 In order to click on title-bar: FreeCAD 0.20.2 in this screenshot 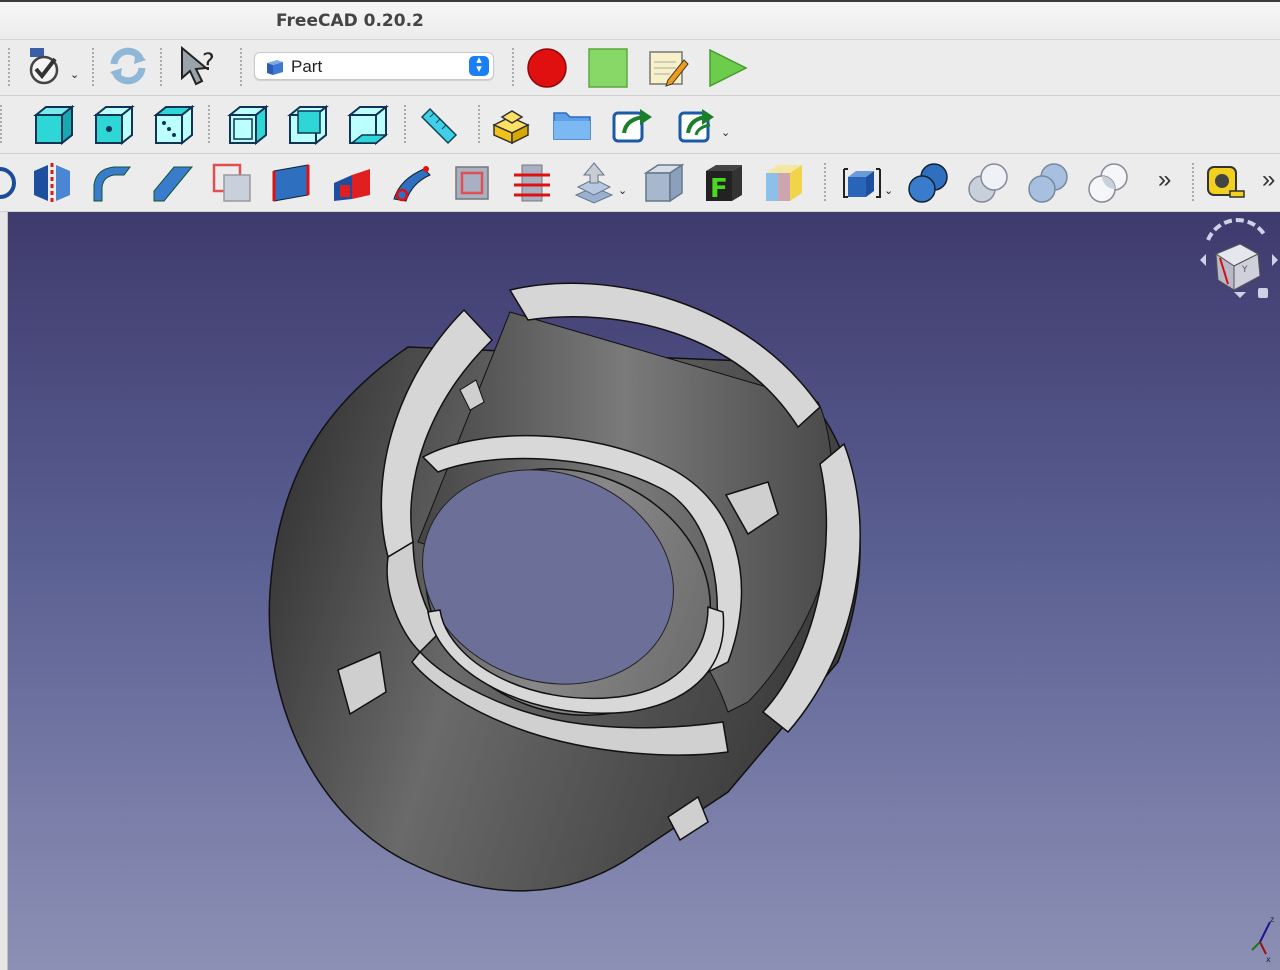, I will do `click(640, 20)`.